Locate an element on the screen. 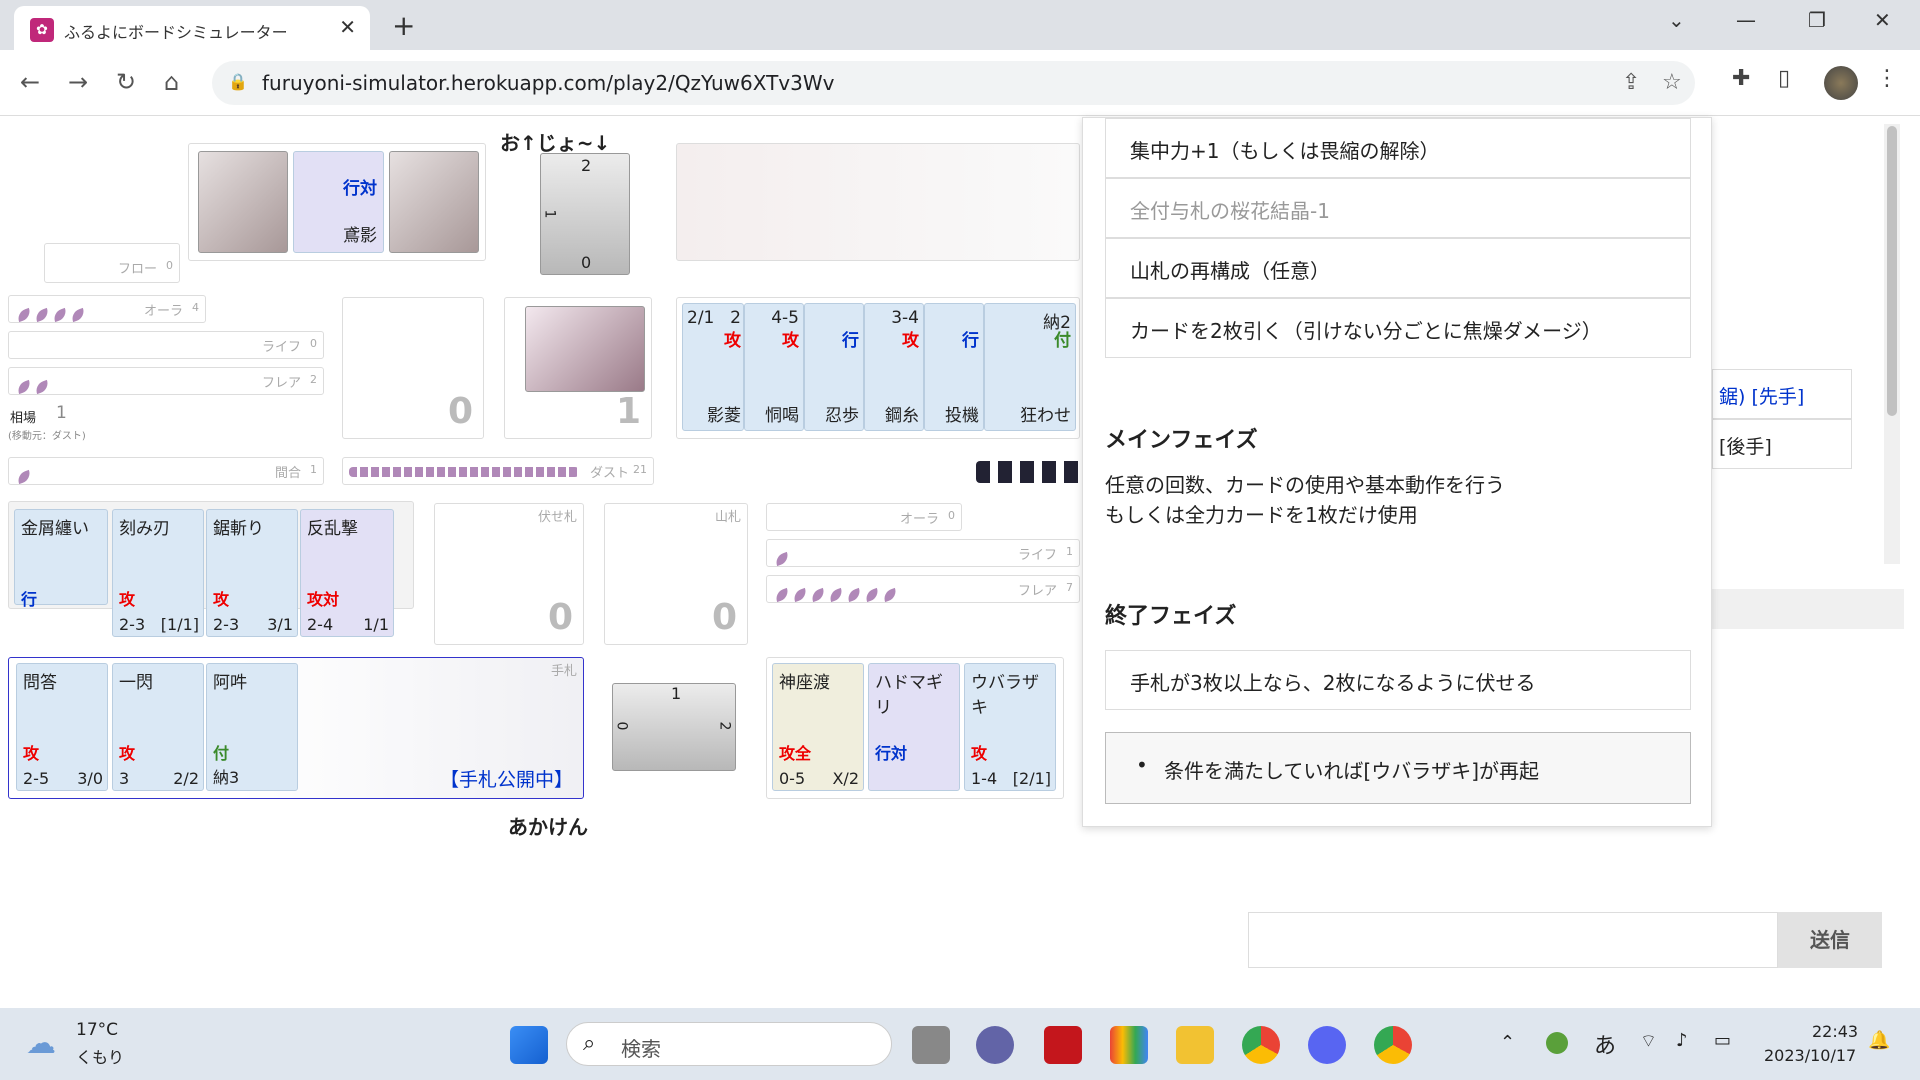  opponent-pile-card: 2 0 1 is located at coordinates (585, 214).